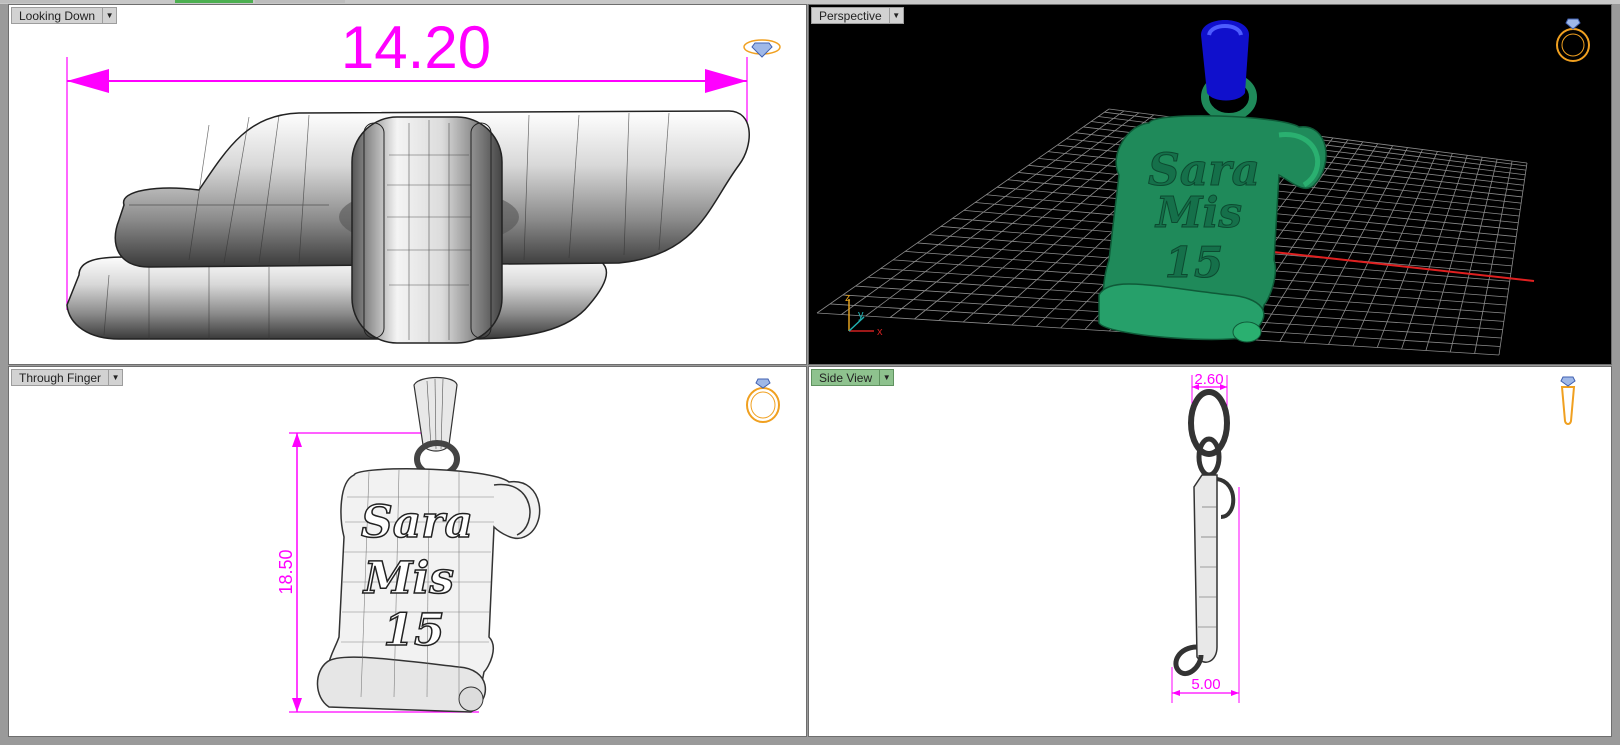  I want to click on viewport-label: Looking Down ▼, so click(64, 15).